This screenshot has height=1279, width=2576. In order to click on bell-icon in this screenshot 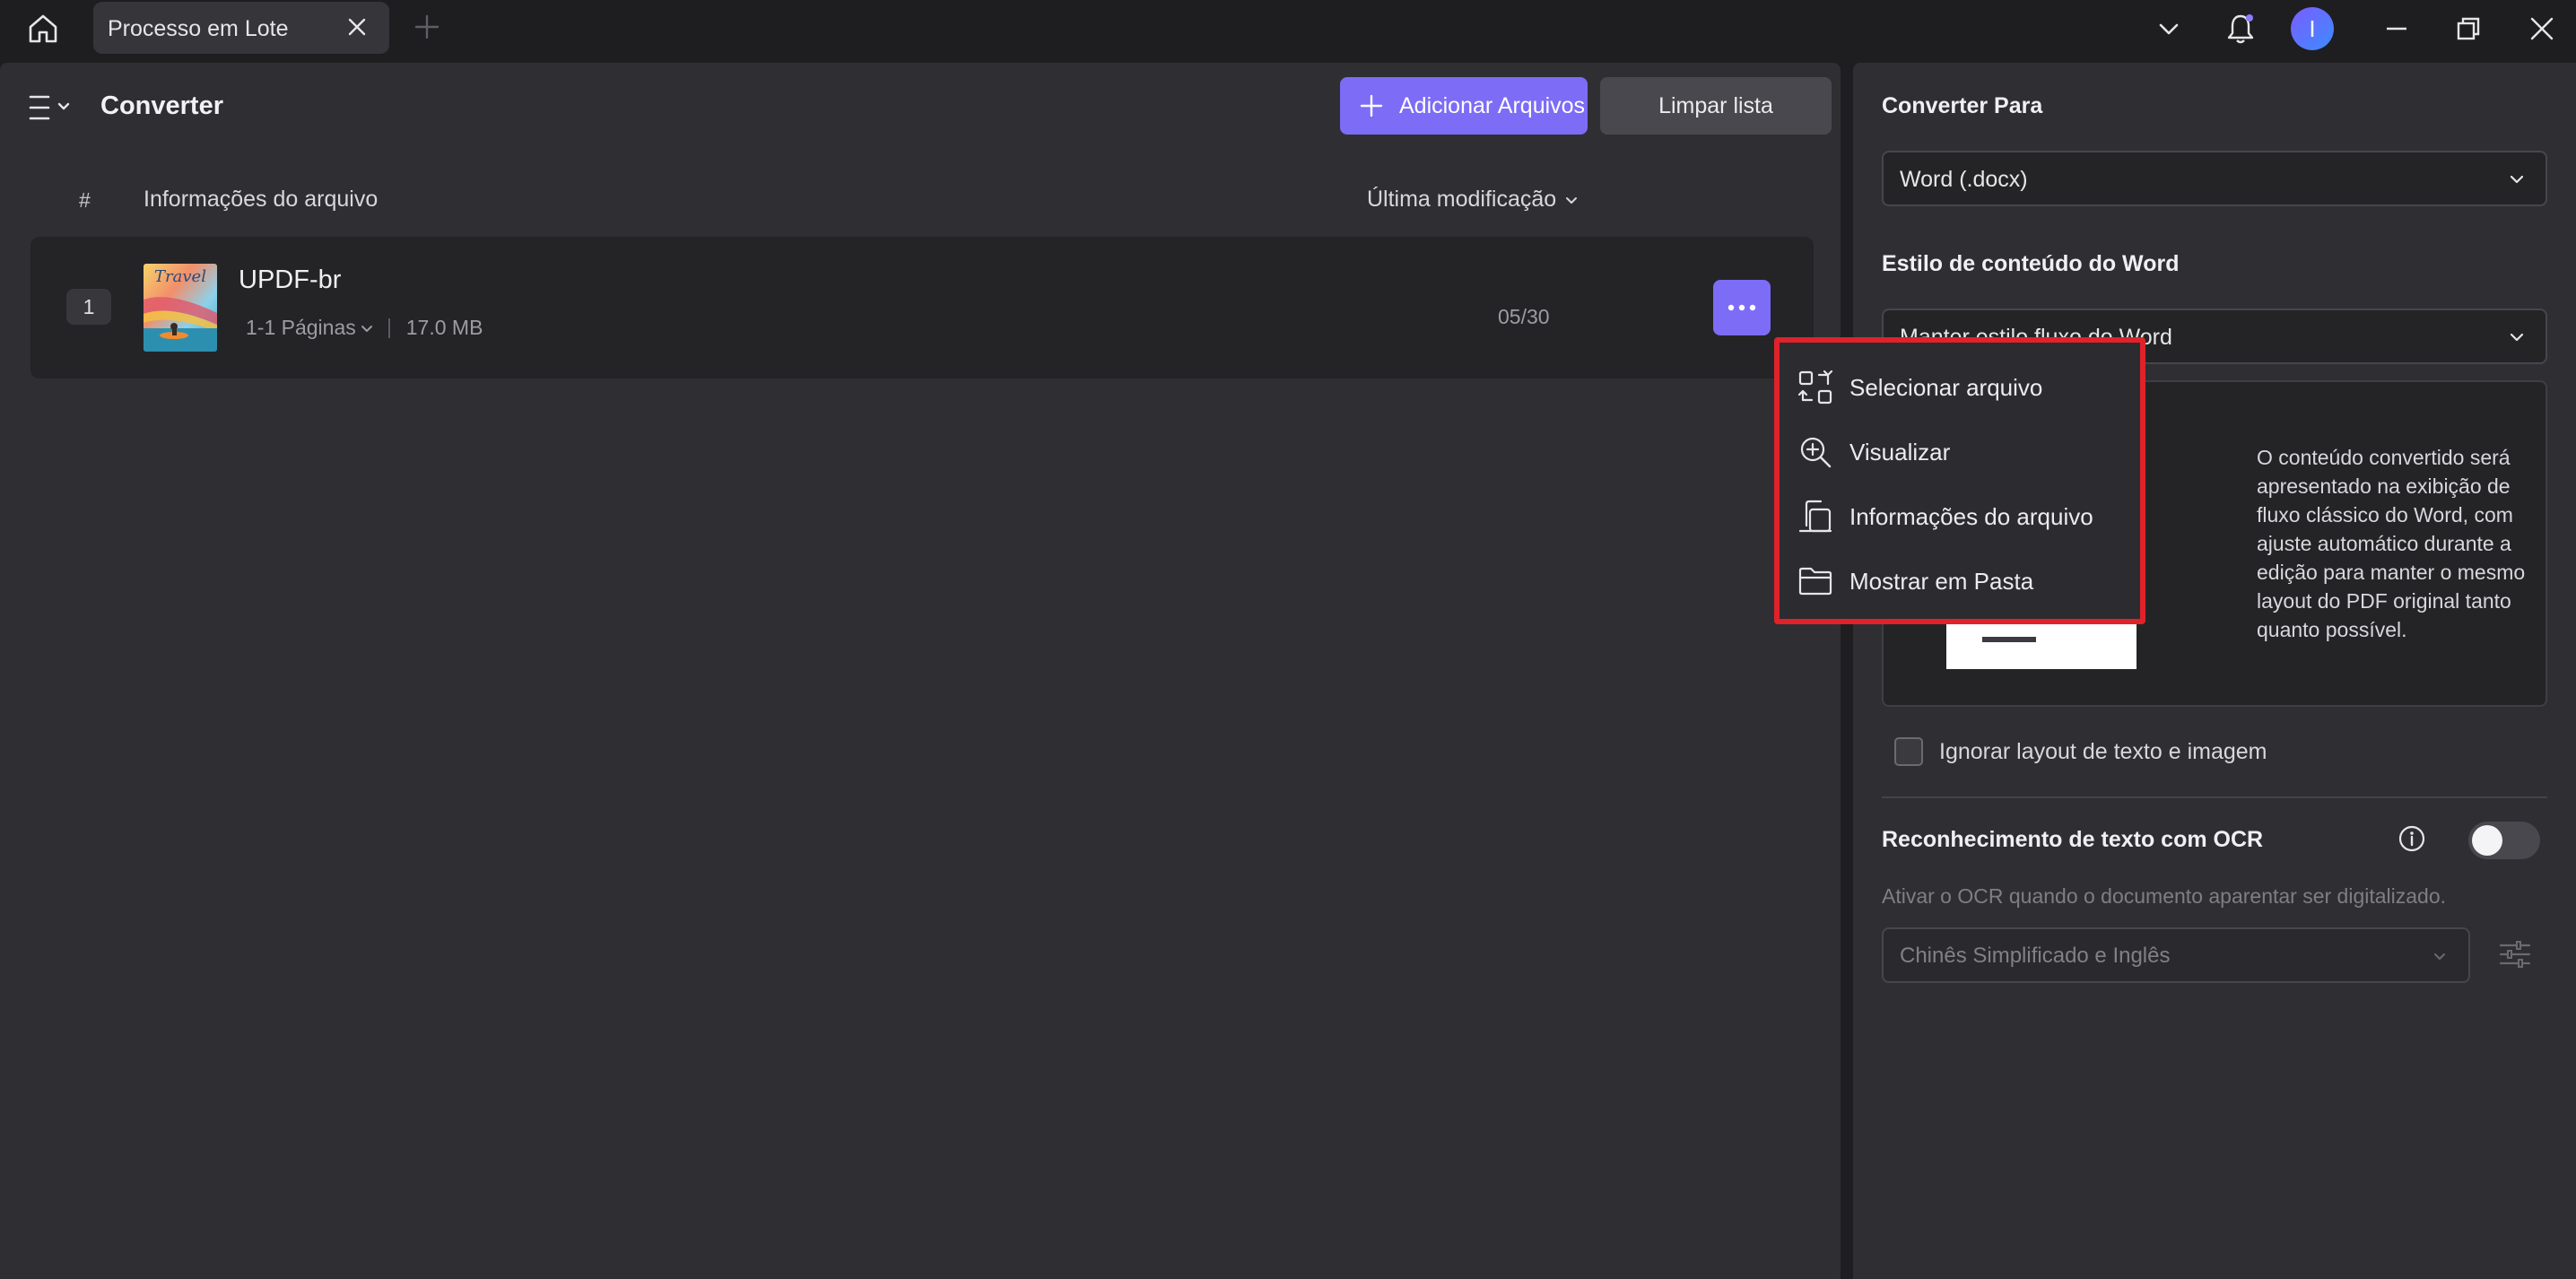, I will do `click(2240, 29)`.